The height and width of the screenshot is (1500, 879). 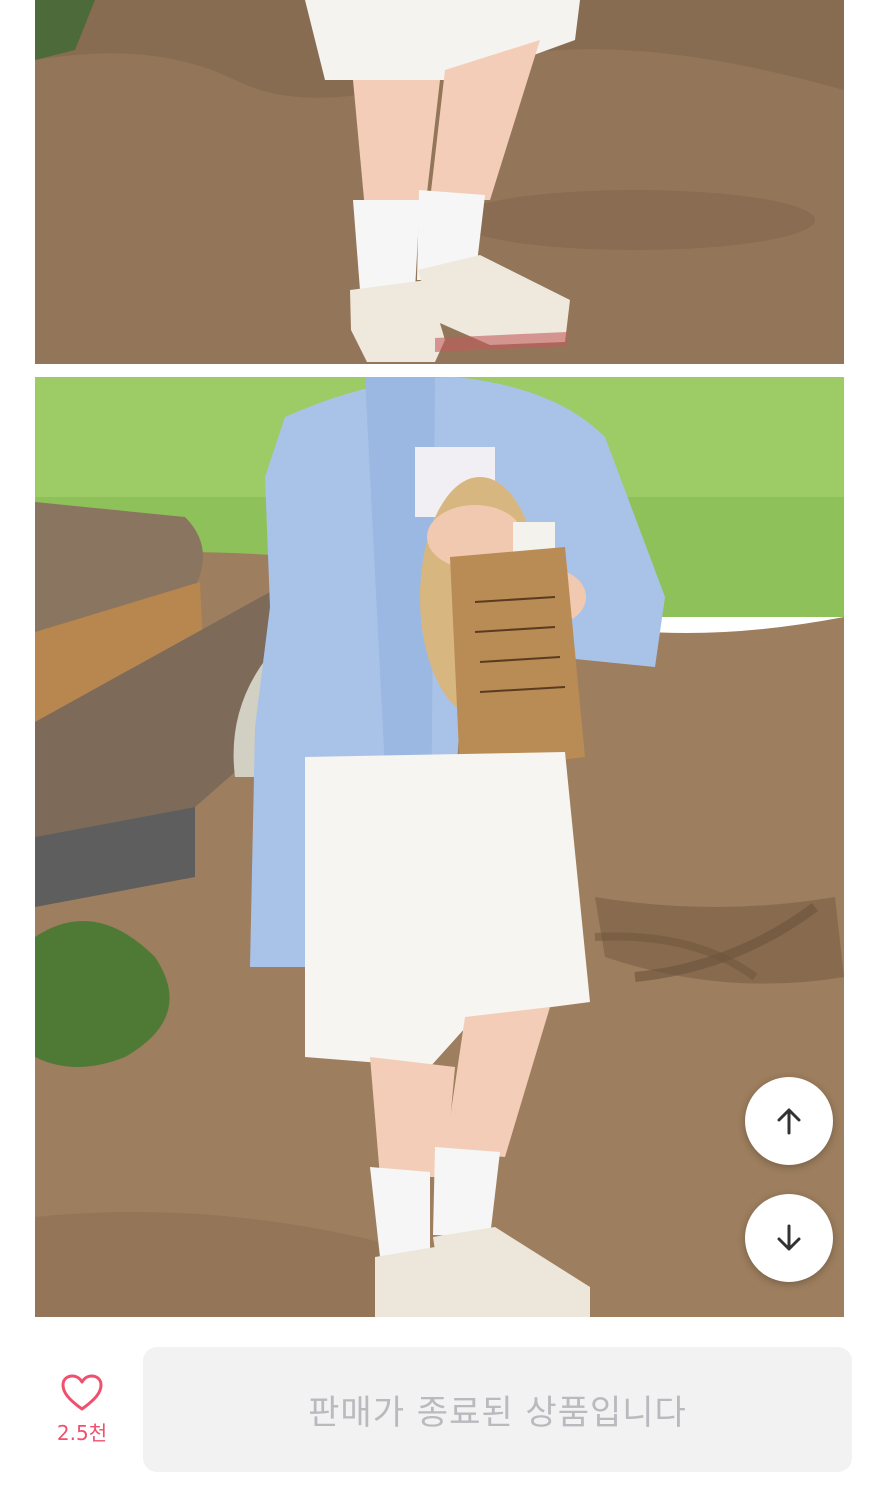 What do you see at coordinates (497, 1413) in the screenshot?
I see `sold-out-label: 판매가 종료된 상품입니다` at bounding box center [497, 1413].